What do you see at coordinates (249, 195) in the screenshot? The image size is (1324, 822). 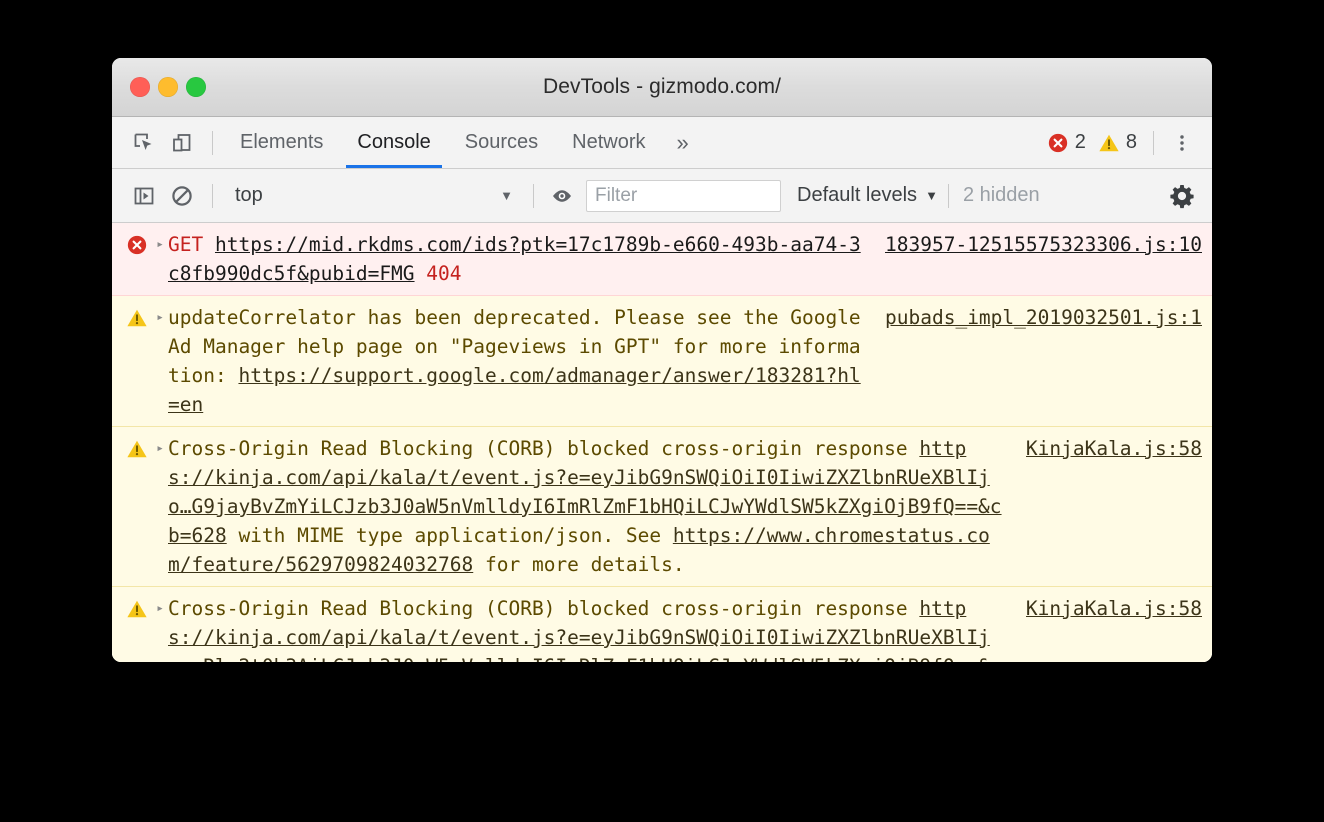 I see `execution-context-value: top` at bounding box center [249, 195].